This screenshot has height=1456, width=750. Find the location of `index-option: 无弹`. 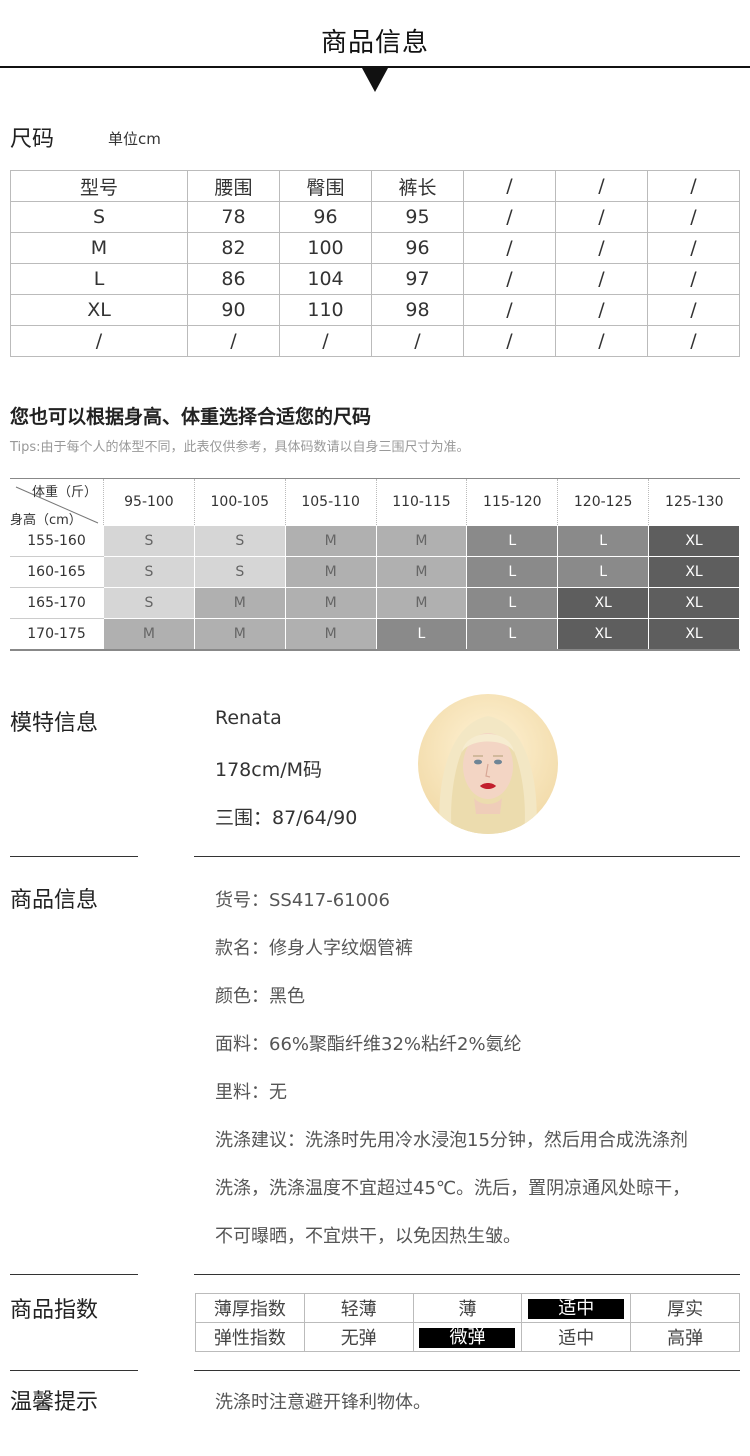

index-option: 无弹 is located at coordinates (358, 1337).